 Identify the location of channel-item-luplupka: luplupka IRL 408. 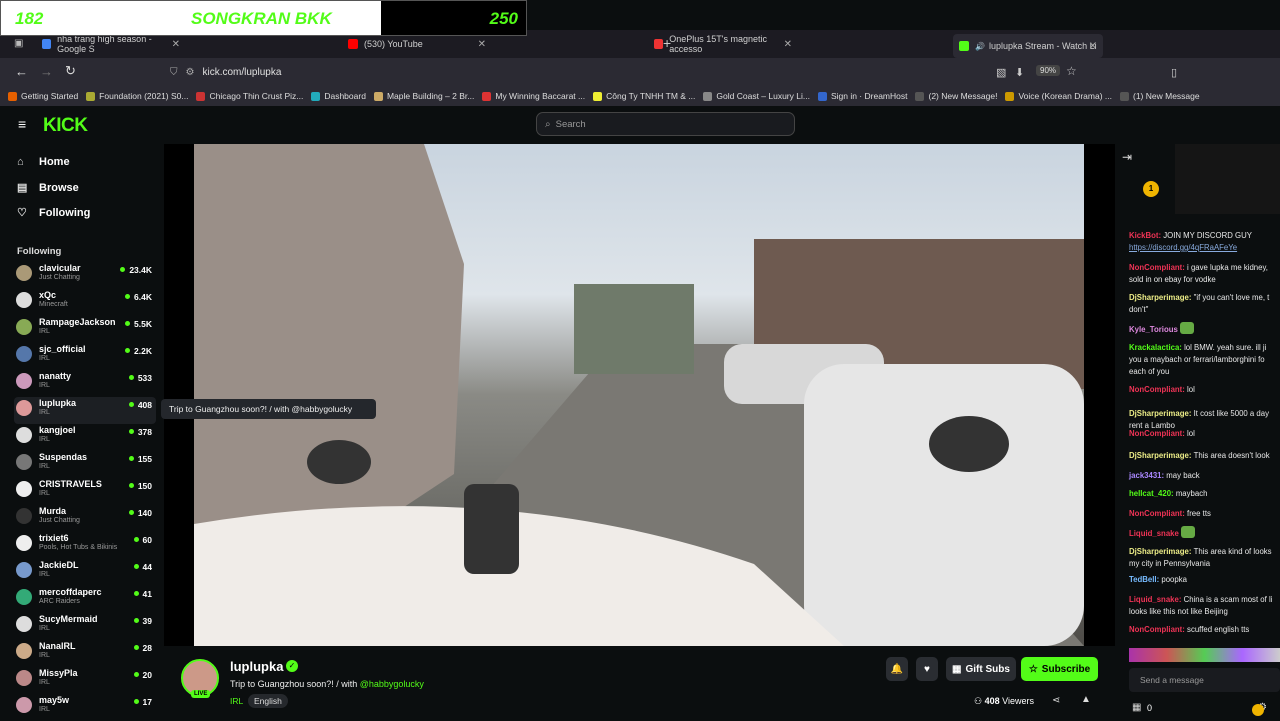
(85, 410).